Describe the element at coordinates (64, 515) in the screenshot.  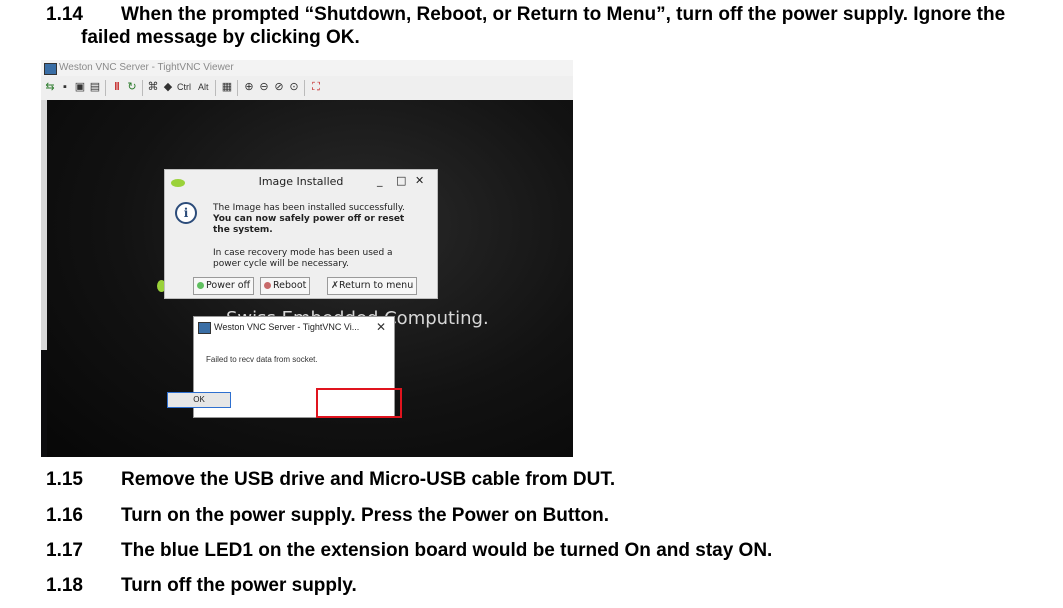
I see `step-number: 1.16` at that location.